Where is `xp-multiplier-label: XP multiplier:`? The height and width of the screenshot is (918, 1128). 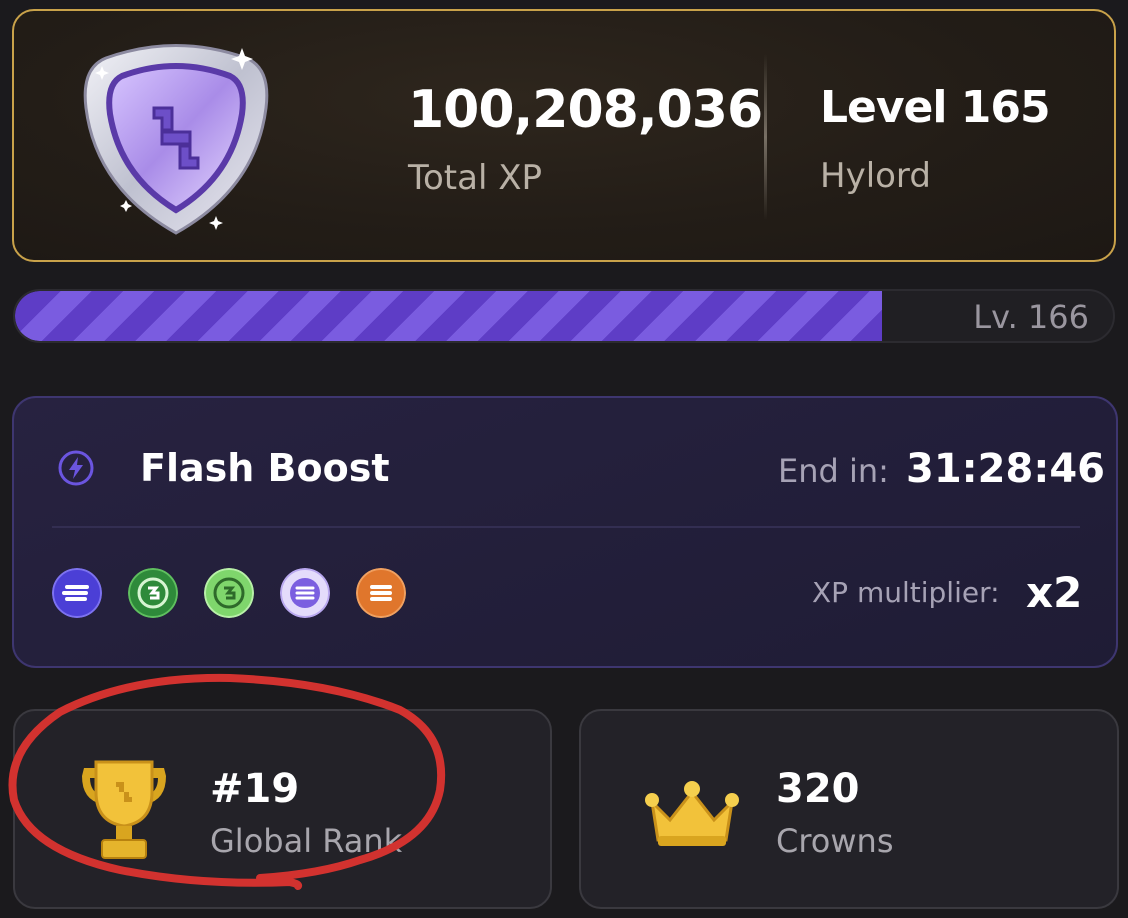 xp-multiplier-label: XP multiplier: is located at coordinates (906, 592).